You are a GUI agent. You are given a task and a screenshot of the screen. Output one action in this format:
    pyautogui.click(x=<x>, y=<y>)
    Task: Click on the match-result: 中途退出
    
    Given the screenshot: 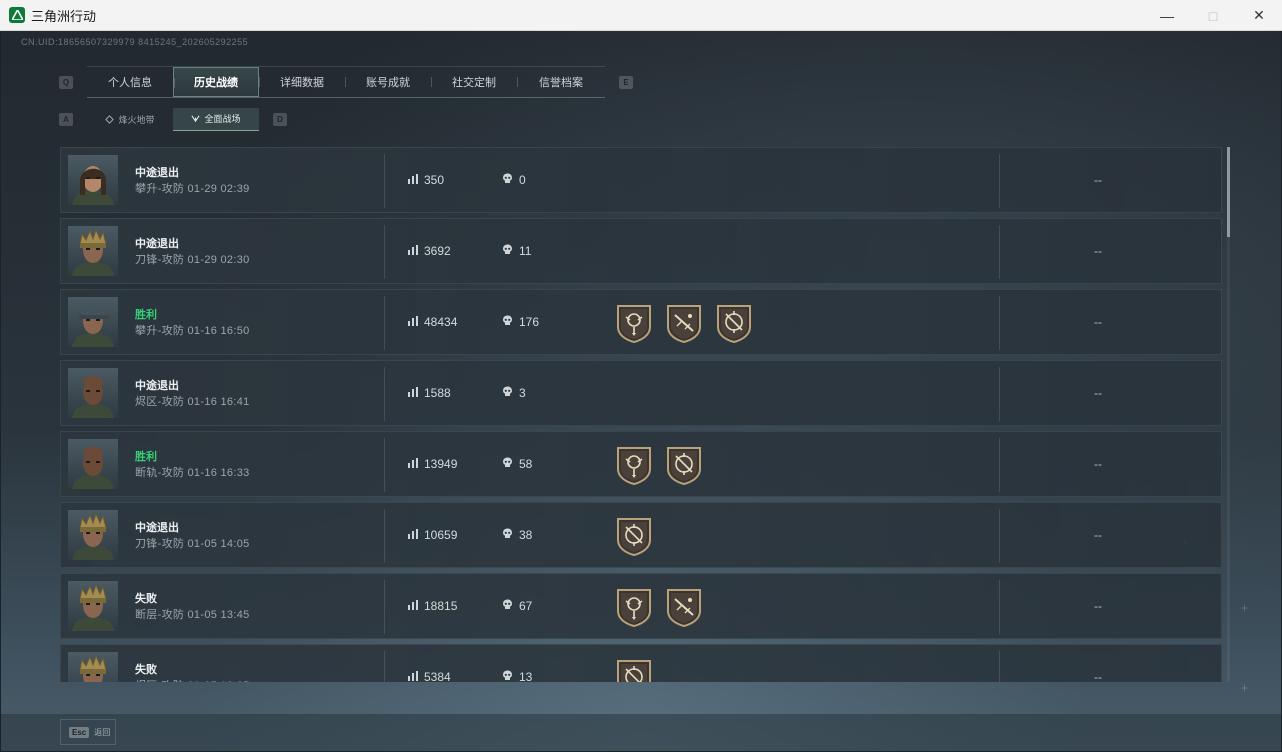 What is the action you would take?
    pyautogui.click(x=157, y=244)
    